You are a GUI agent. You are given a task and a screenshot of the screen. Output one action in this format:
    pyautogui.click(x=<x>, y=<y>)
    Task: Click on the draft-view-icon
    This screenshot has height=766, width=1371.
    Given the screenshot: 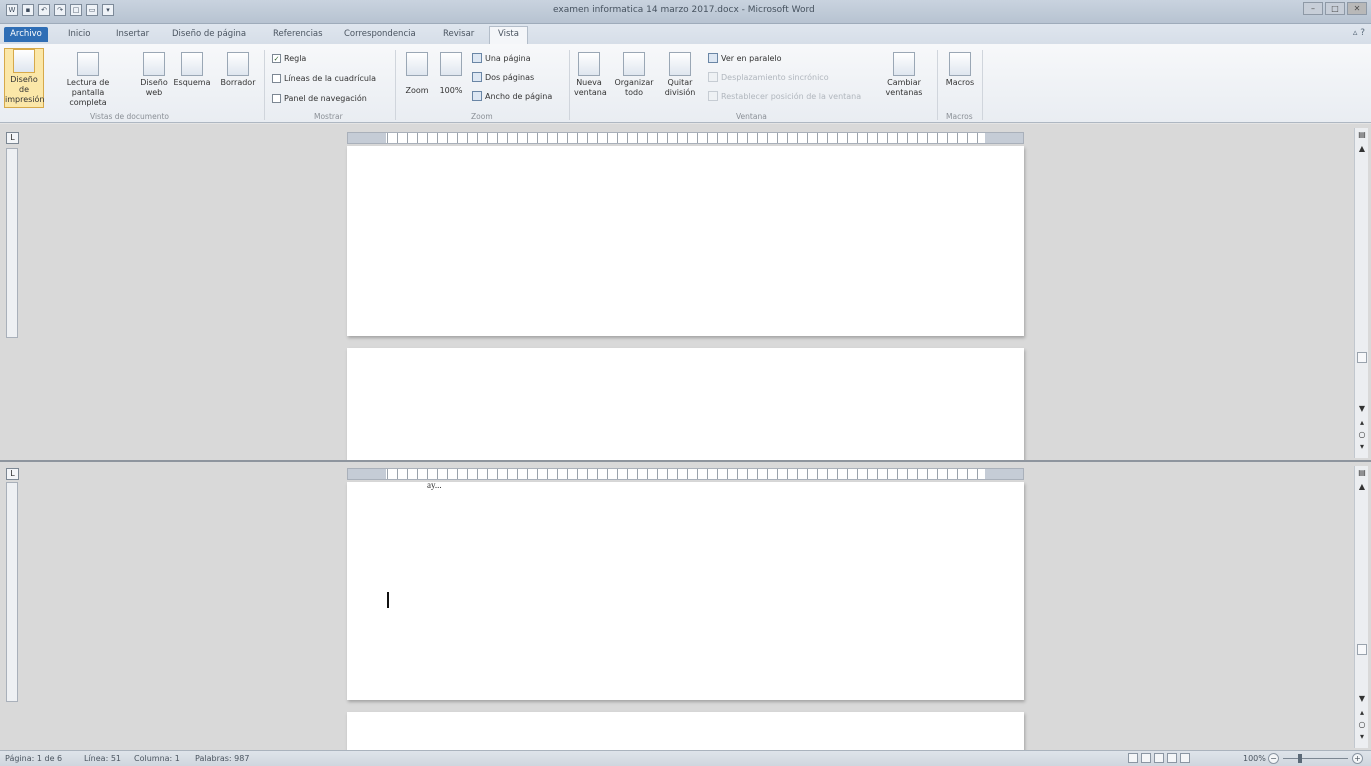 What is the action you would take?
    pyautogui.click(x=1185, y=758)
    